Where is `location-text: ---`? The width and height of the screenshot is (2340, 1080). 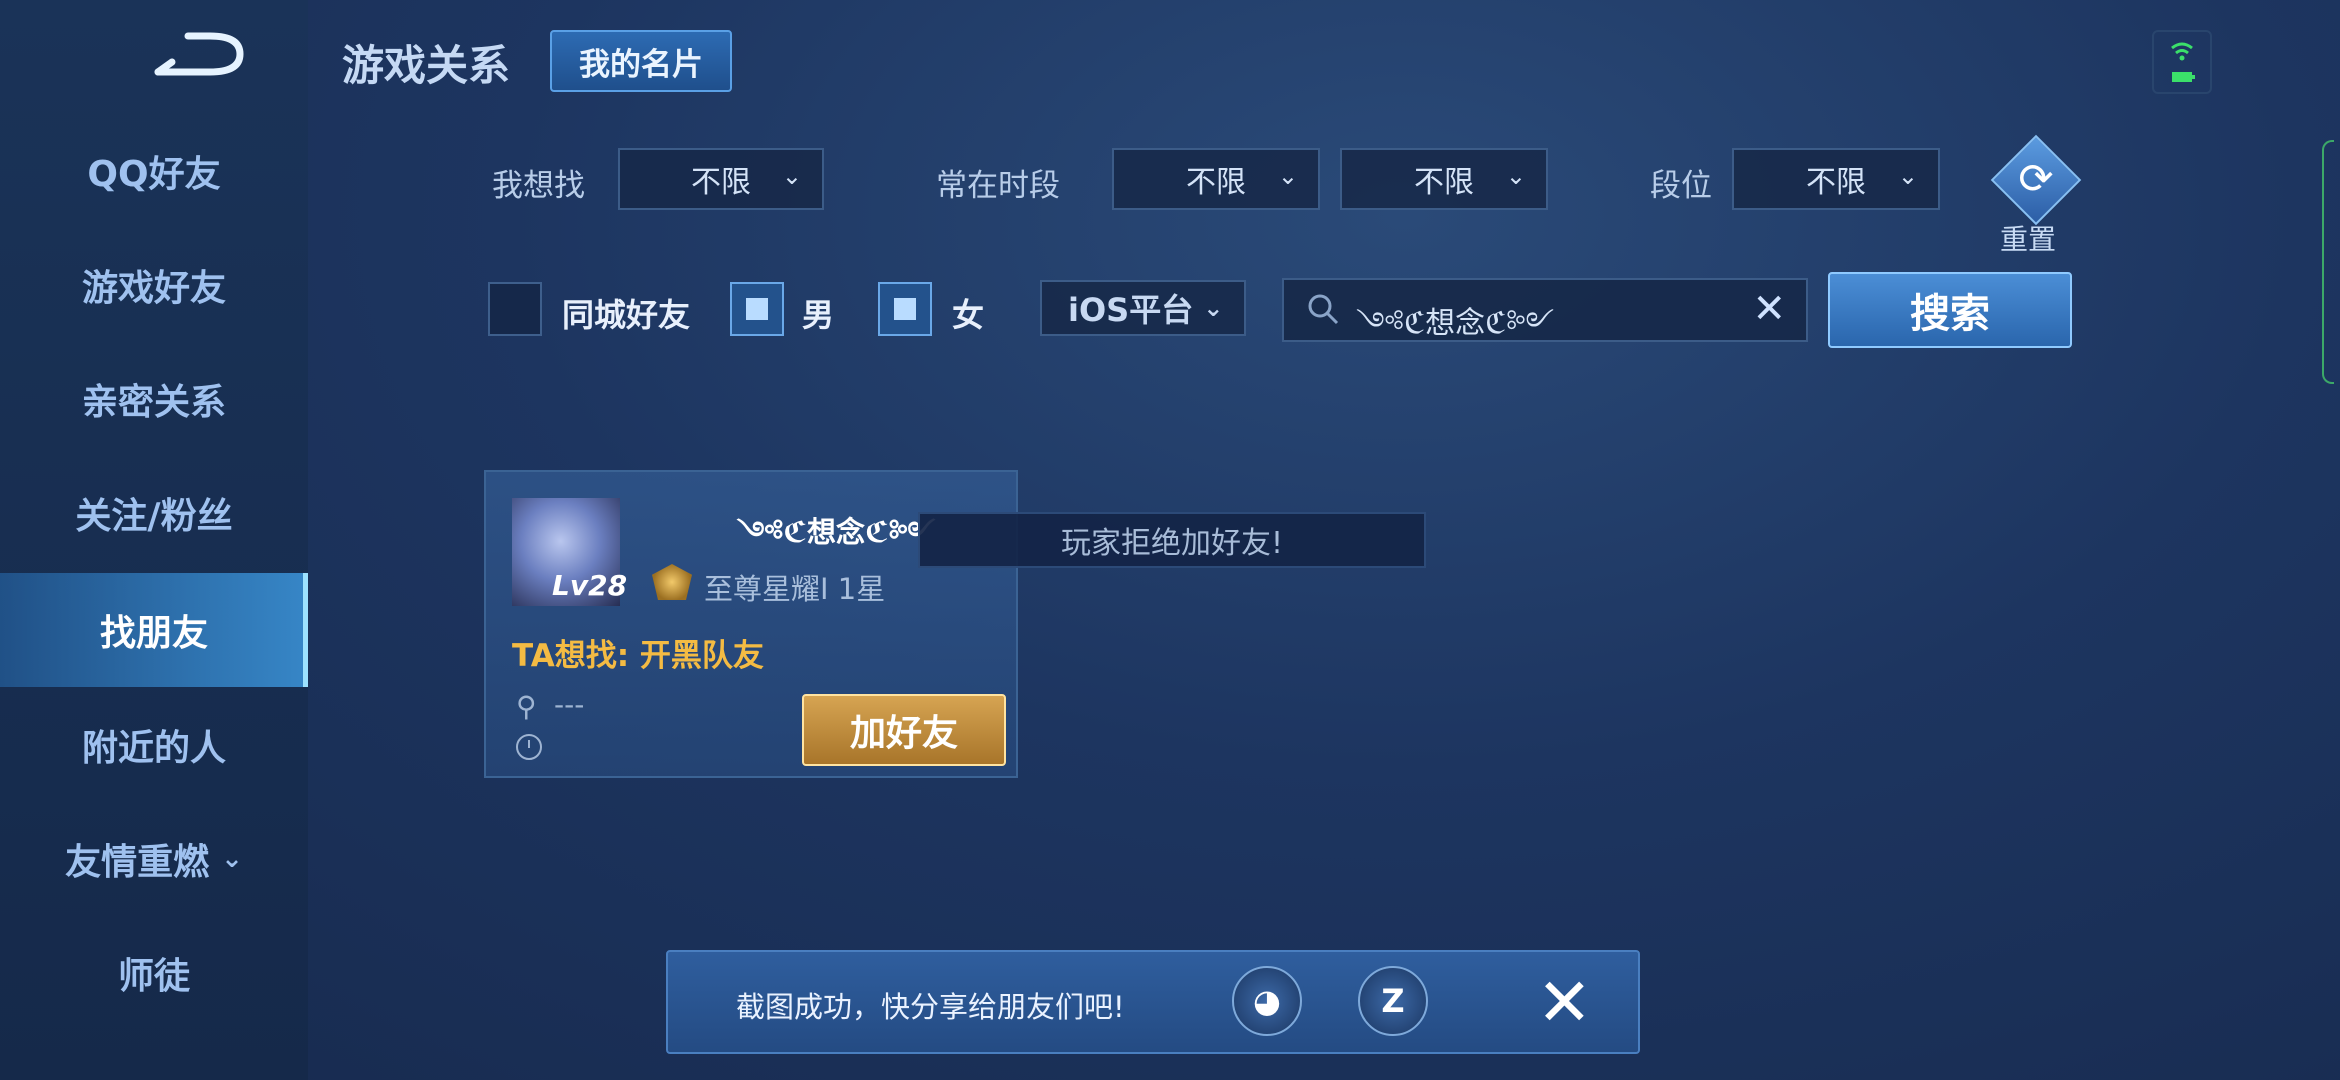 location-text: --- is located at coordinates (569, 704).